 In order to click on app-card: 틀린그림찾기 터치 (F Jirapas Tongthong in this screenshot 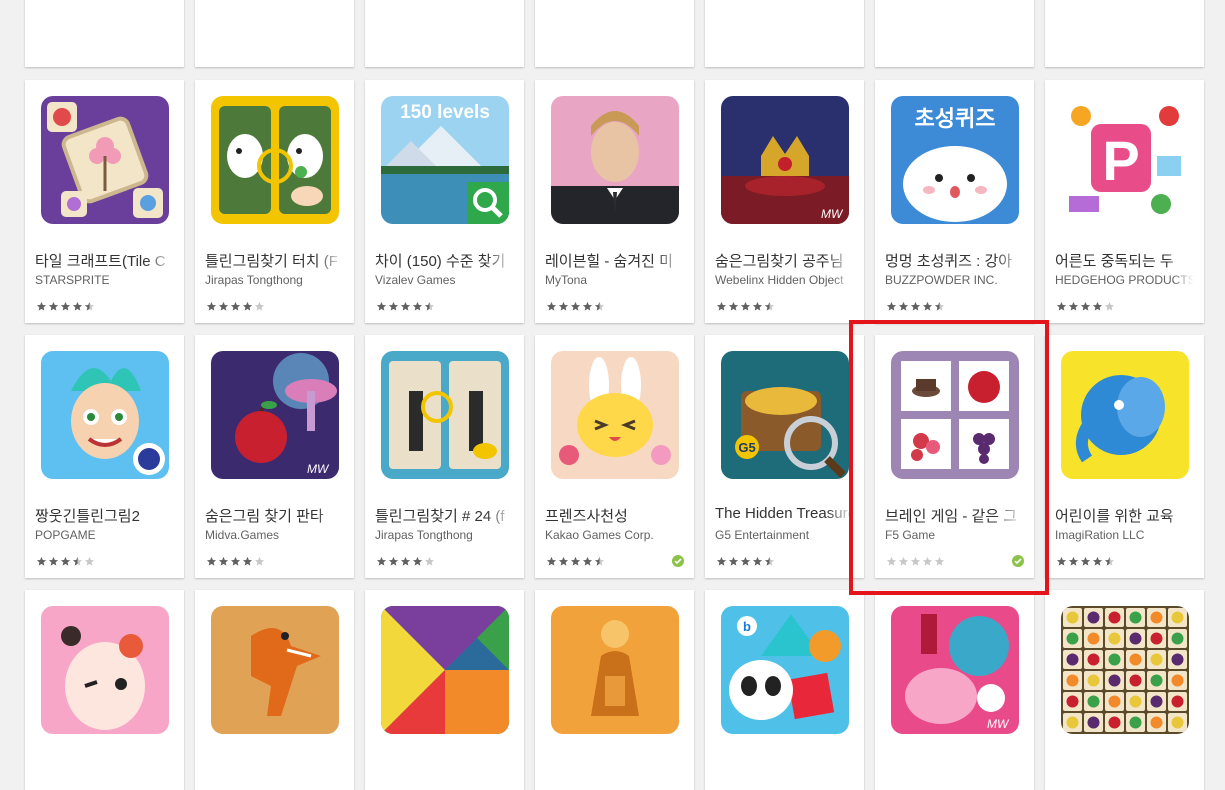, I will do `click(274, 201)`.